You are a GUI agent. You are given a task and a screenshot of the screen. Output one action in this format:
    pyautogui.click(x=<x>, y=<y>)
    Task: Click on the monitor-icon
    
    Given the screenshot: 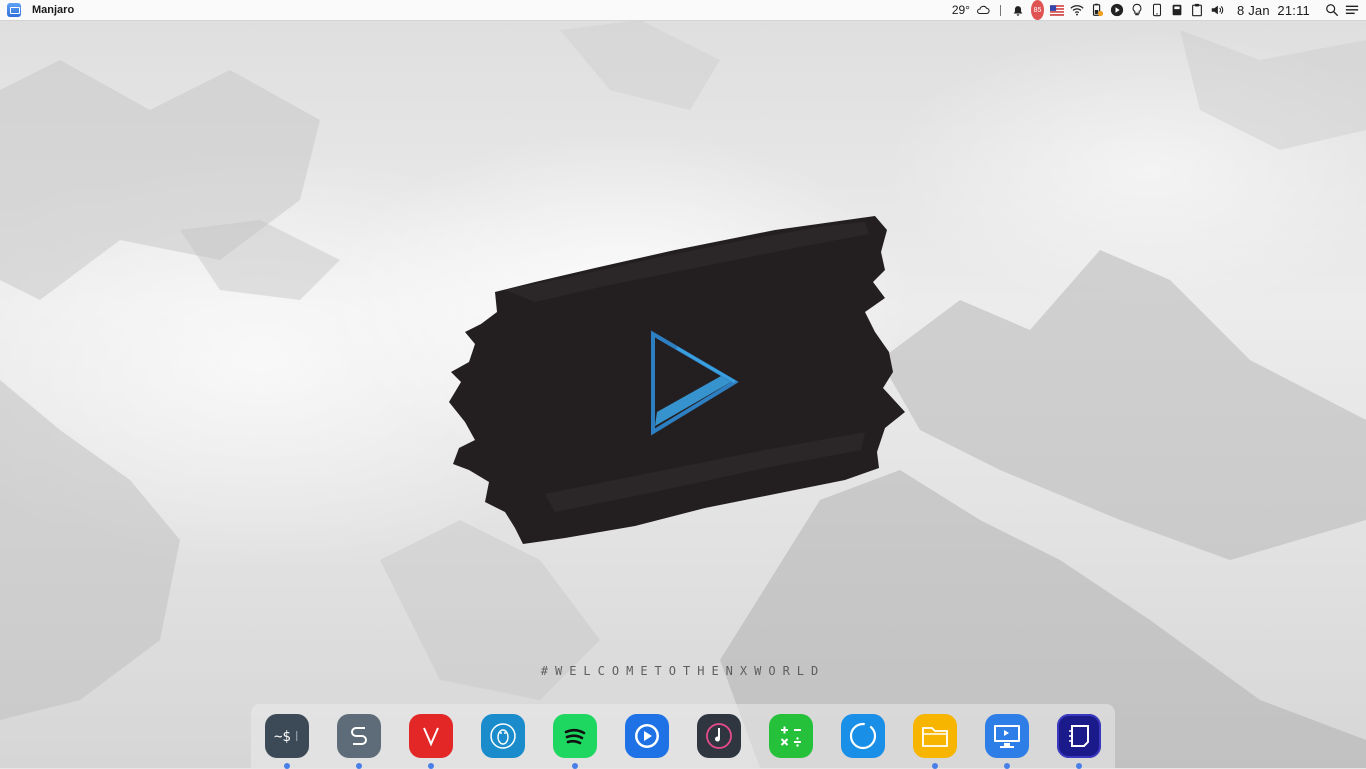 What is the action you would take?
    pyautogui.click(x=1007, y=736)
    